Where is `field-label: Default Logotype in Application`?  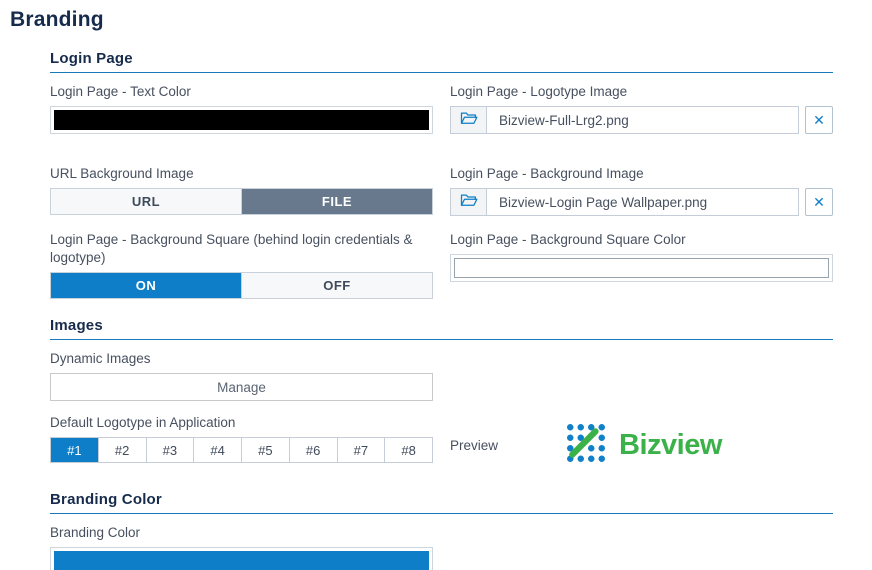
field-label: Default Logotype in Application is located at coordinates (143, 422).